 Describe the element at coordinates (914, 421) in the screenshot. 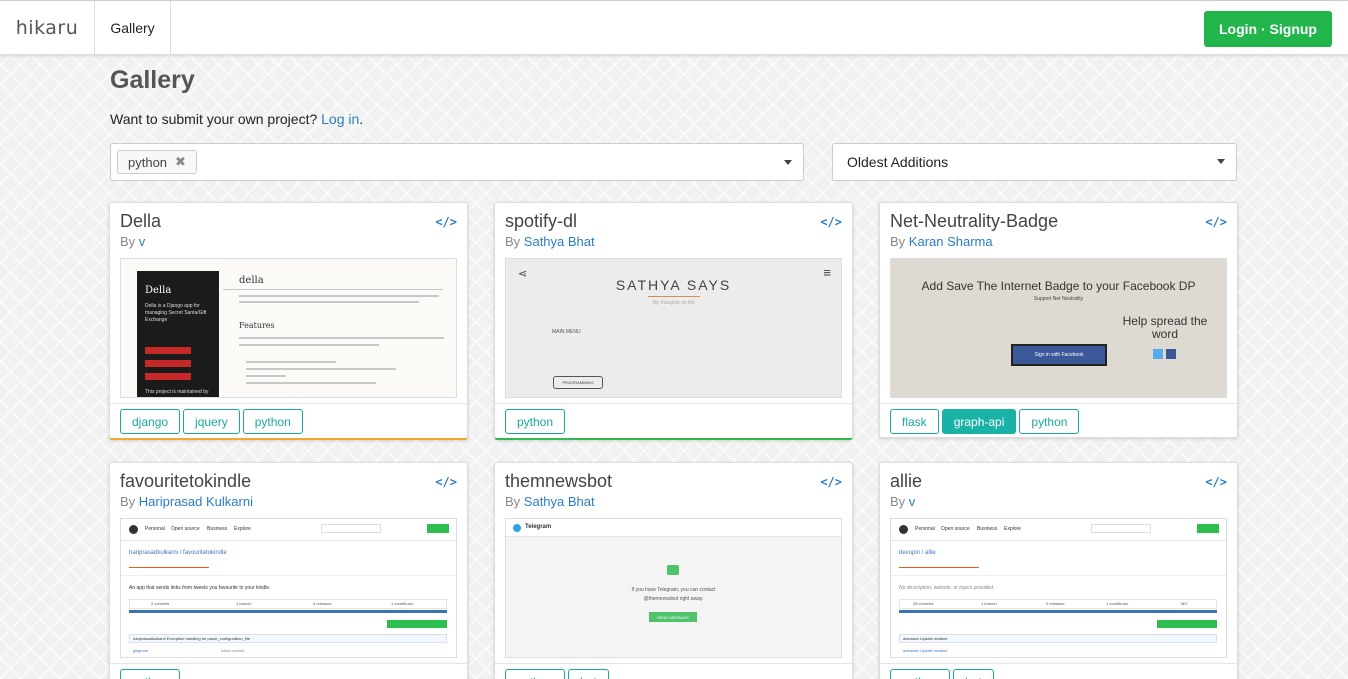

I see `tag-flask: flask` at that location.